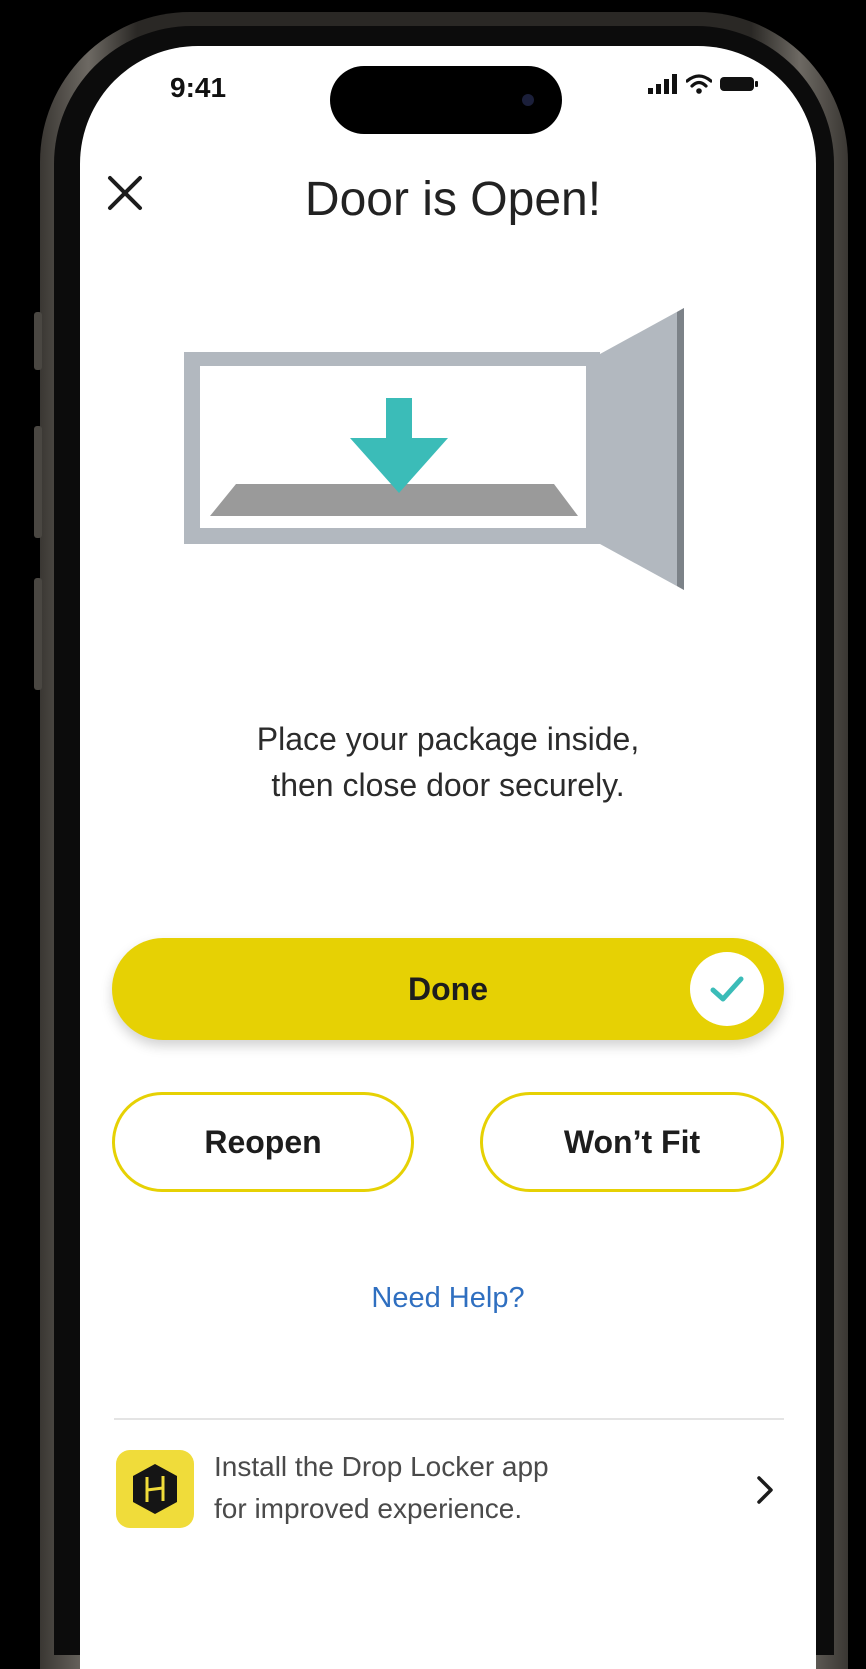 The height and width of the screenshot is (1669, 866). I want to click on status-icons, so click(704, 84).